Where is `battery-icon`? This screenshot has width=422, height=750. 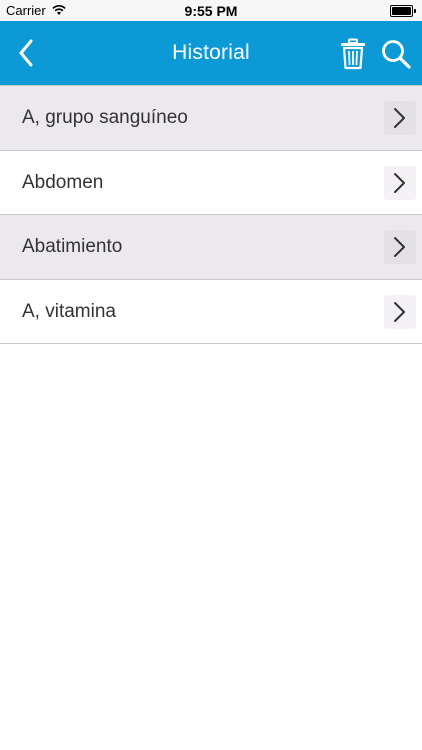 battery-icon is located at coordinates (403, 11).